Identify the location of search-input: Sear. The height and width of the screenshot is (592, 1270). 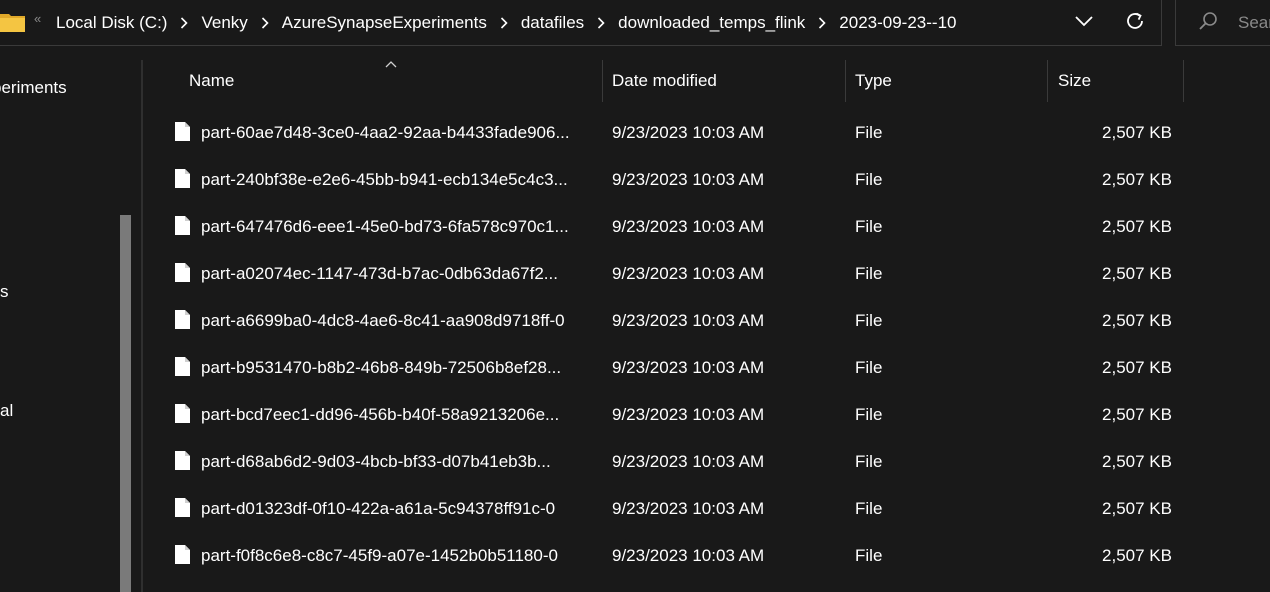
(1222, 23).